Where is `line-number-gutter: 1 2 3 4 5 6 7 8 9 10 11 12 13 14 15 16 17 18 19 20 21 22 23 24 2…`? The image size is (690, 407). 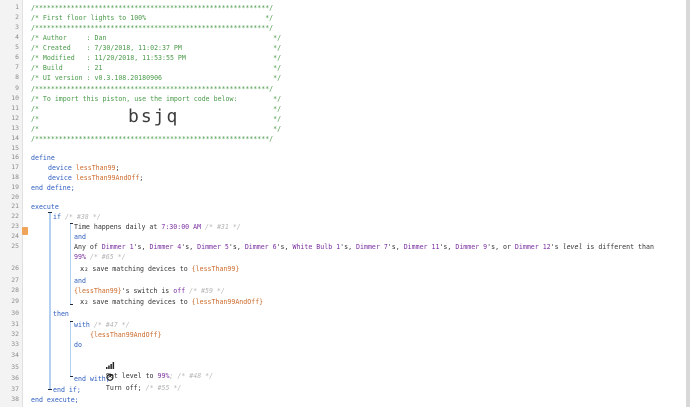
line-number-gutter: 1 2 3 4 5 6 7 8 9 10 11 12 13 14 15 16 17 18 19 20 21 22 23 24 2… is located at coordinates (11, 203).